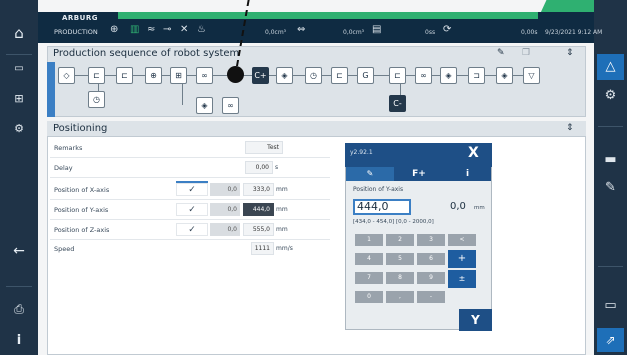 The height and width of the screenshot is (355, 627). Describe the element at coordinates (610, 96) in the screenshot. I see `settings-icon: ⚙` at that location.